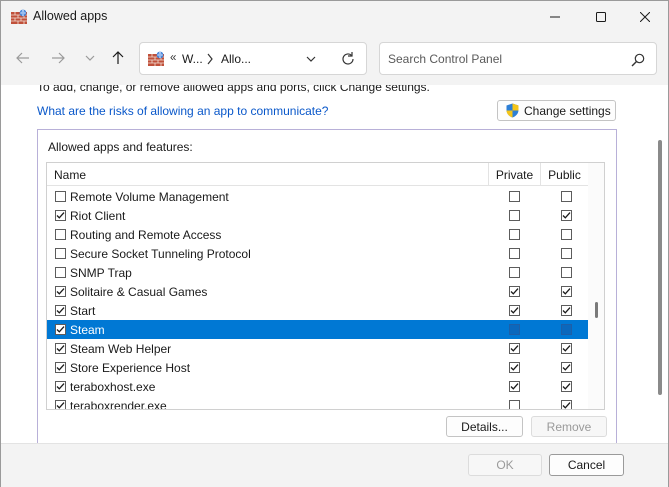 The image size is (669, 487). What do you see at coordinates (317, 272) in the screenshot?
I see `app-row: SNMP Trap` at bounding box center [317, 272].